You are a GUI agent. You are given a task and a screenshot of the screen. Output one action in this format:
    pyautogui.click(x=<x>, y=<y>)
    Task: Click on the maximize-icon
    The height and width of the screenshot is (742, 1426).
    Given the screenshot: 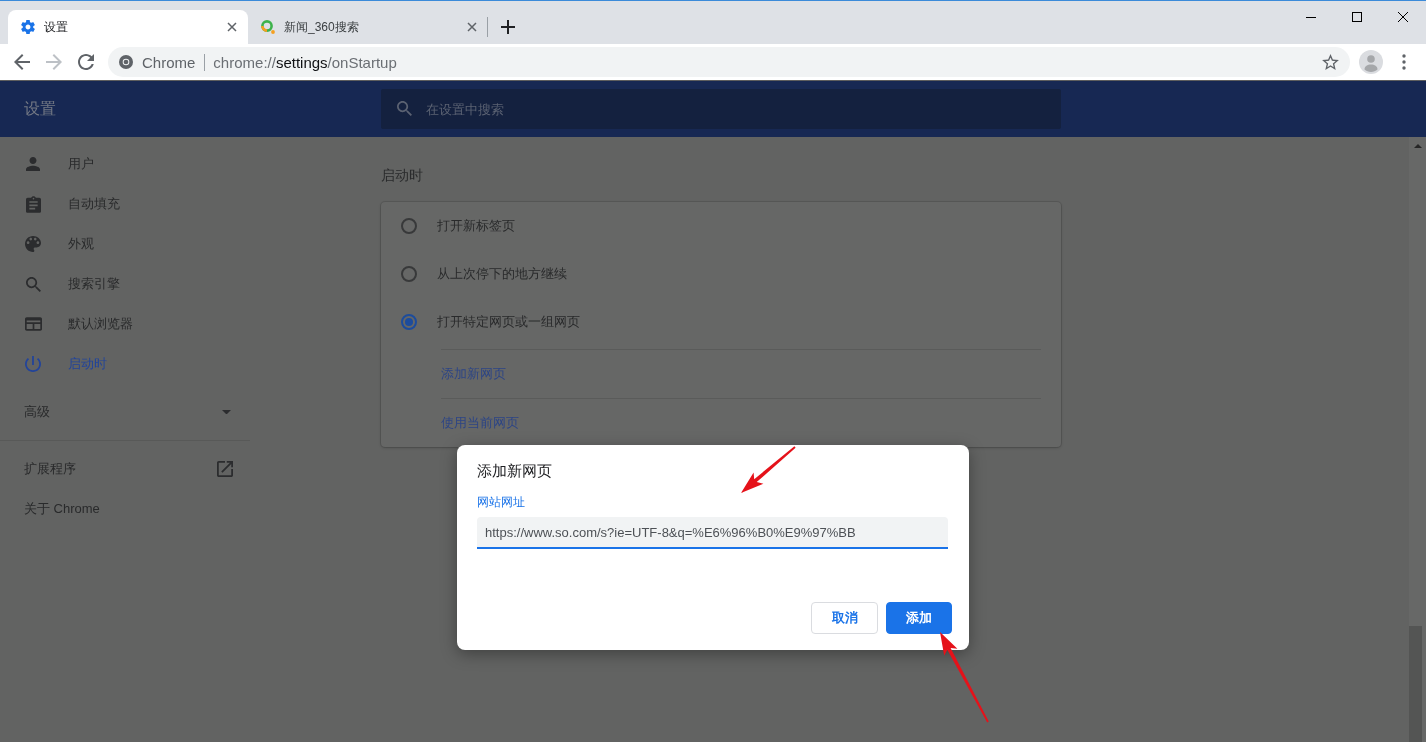 What is the action you would take?
    pyautogui.click(x=1357, y=17)
    